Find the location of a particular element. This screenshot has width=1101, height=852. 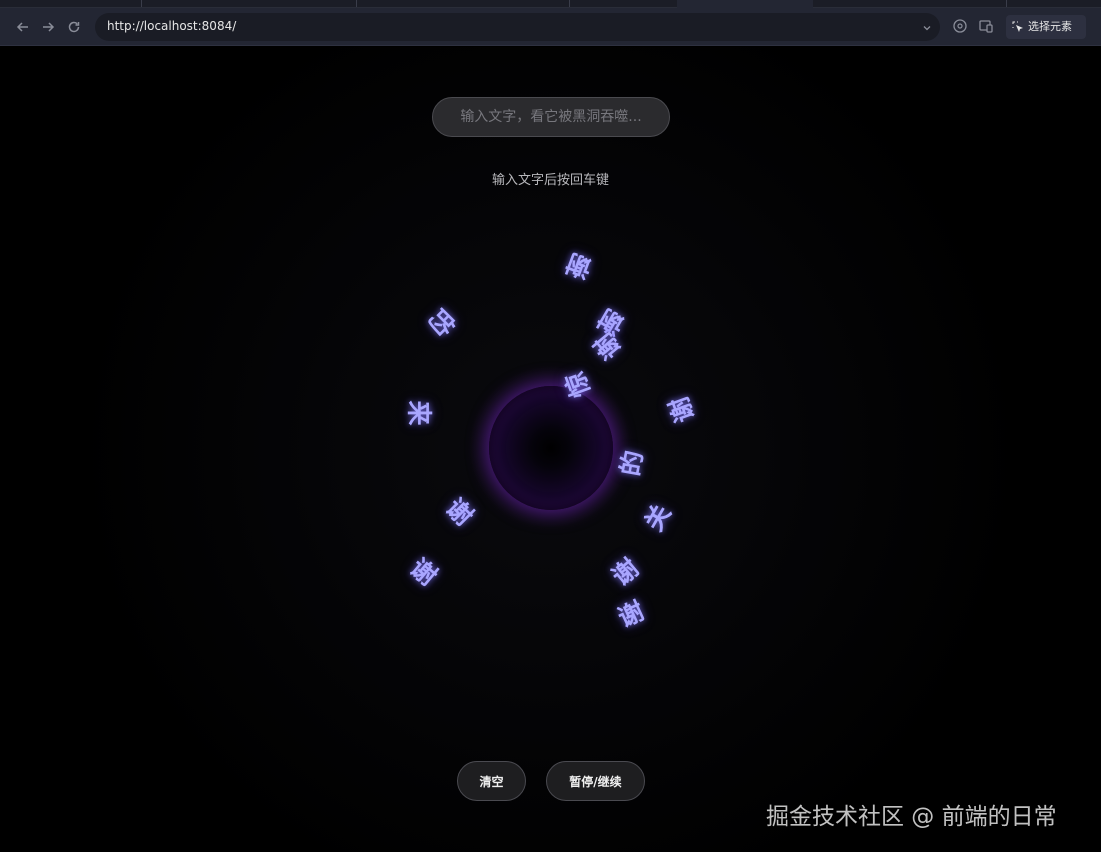

active-tab is located at coordinates (745, 4).